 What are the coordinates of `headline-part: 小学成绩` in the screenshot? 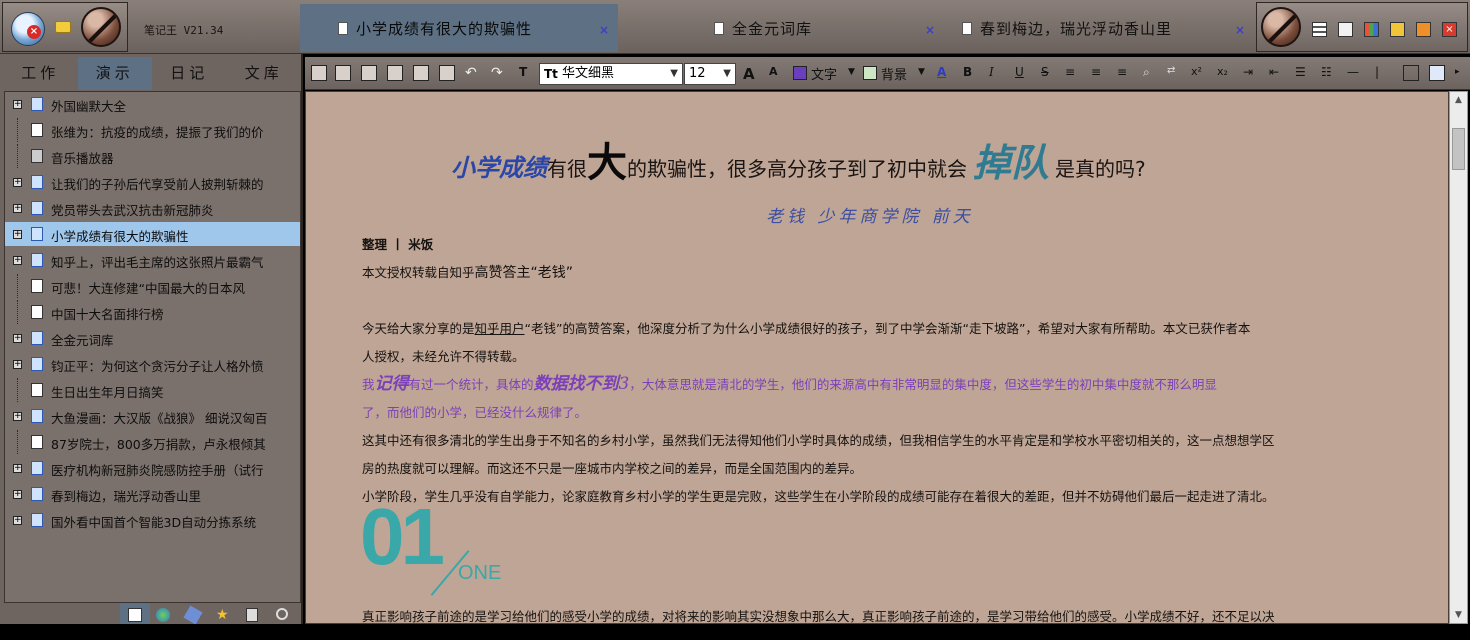 It's located at (499, 167).